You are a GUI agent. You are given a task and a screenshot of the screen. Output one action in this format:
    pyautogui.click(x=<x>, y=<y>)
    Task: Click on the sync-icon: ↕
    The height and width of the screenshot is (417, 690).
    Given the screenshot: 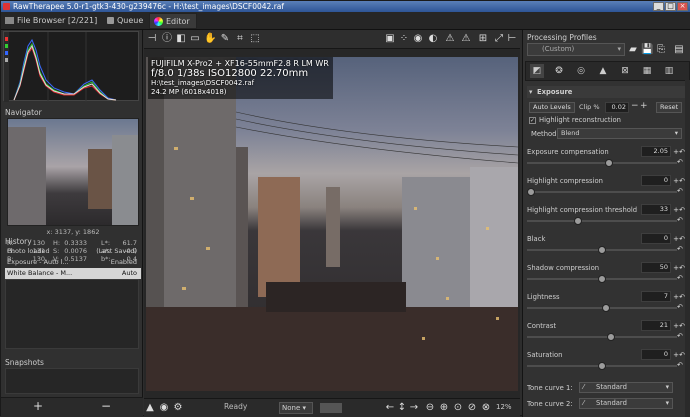 What is the action you would take?
    pyautogui.click(x=402, y=408)
    